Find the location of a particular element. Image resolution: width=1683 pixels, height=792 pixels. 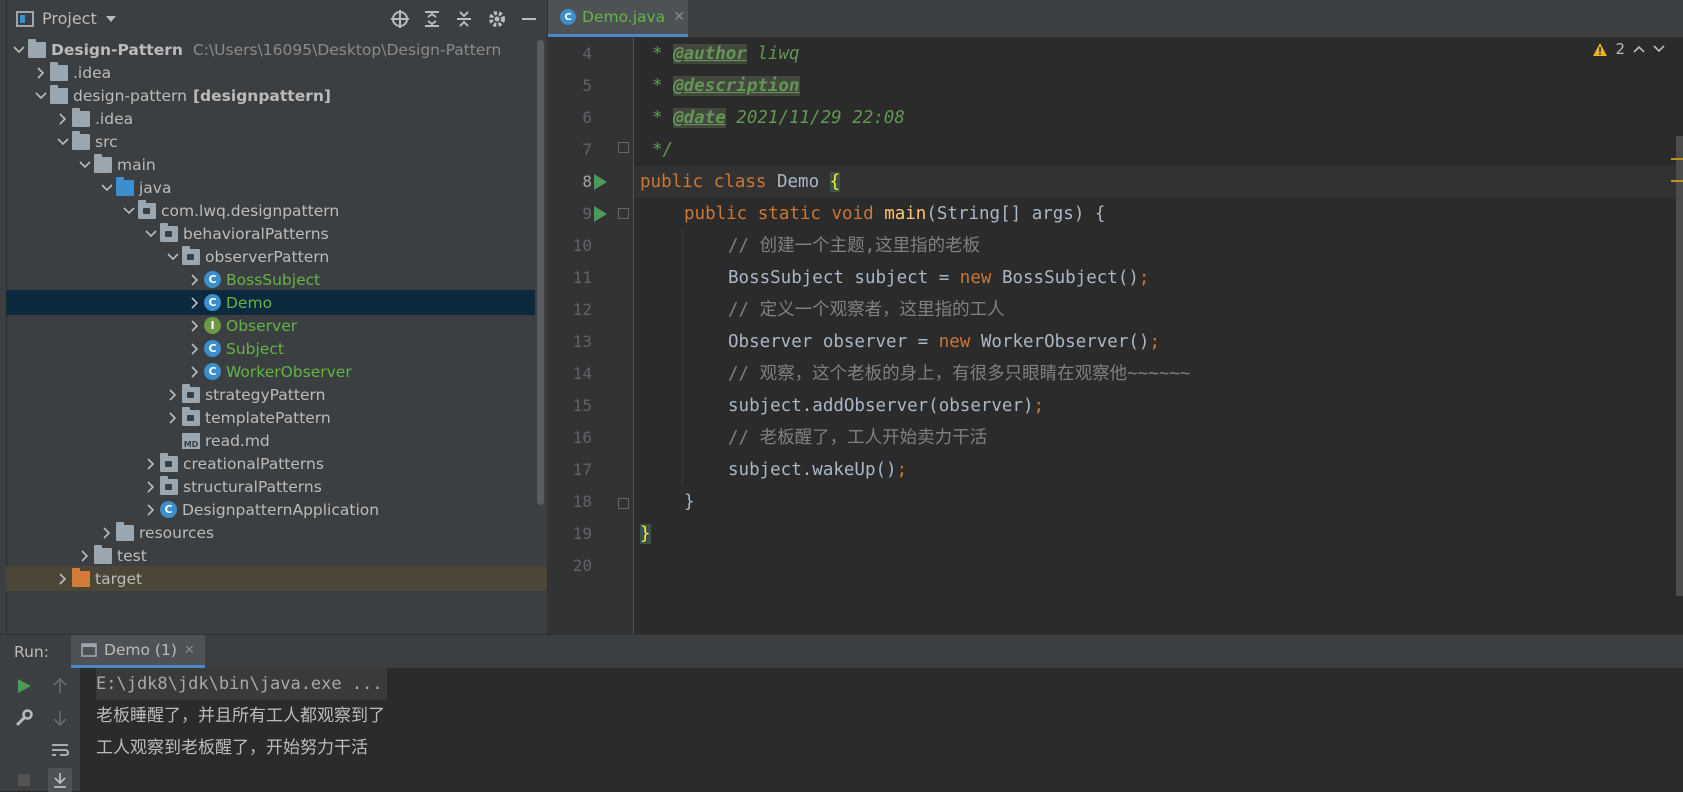

tree-item-behavioral-patterns: behavioralPatterns is located at coordinates (270, 233).